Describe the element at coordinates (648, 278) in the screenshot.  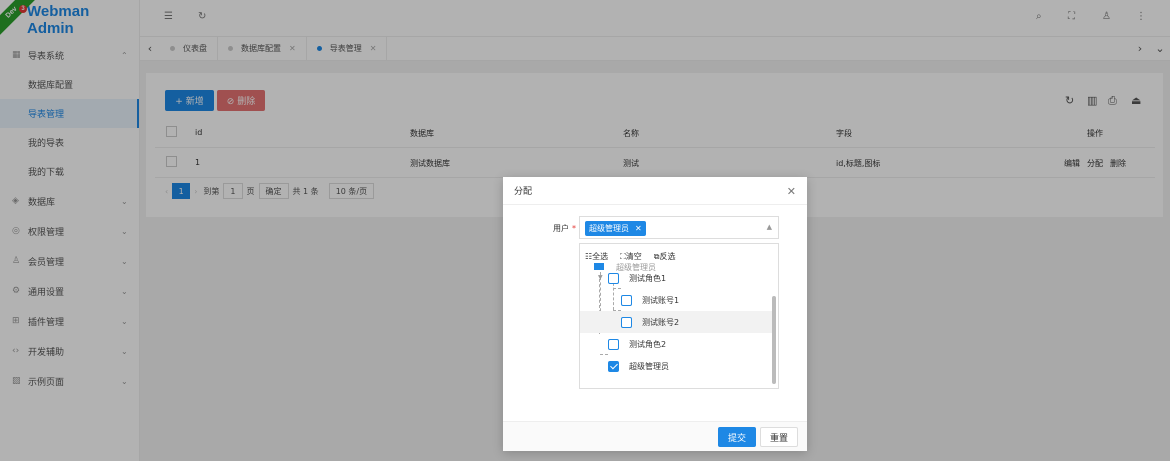
I see `tree-node-label: 测试角色1` at that location.